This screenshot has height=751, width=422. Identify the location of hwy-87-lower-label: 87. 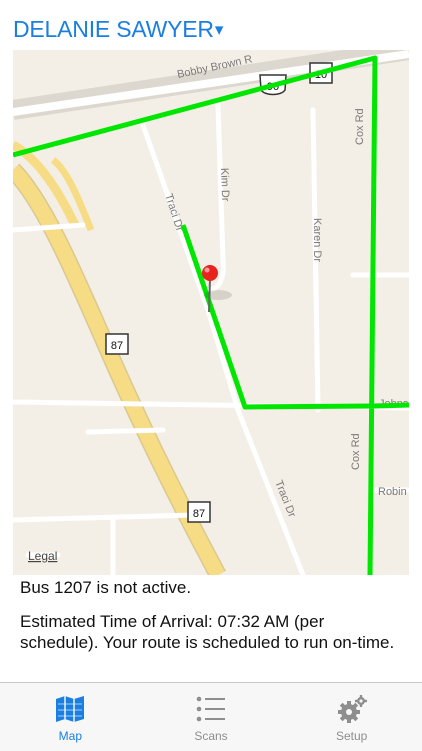
(199, 514).